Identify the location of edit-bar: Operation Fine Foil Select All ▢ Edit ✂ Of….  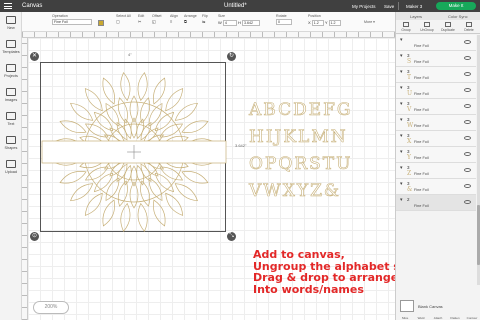
(208, 22).